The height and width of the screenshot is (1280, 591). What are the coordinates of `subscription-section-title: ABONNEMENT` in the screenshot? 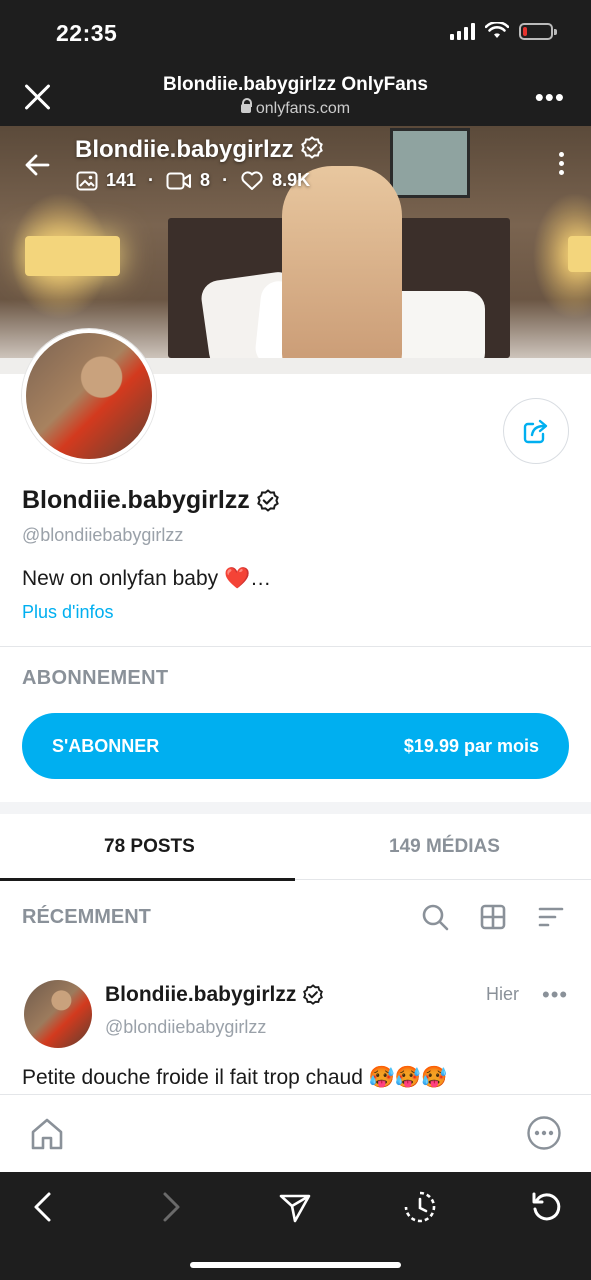 It's located at (95, 678).